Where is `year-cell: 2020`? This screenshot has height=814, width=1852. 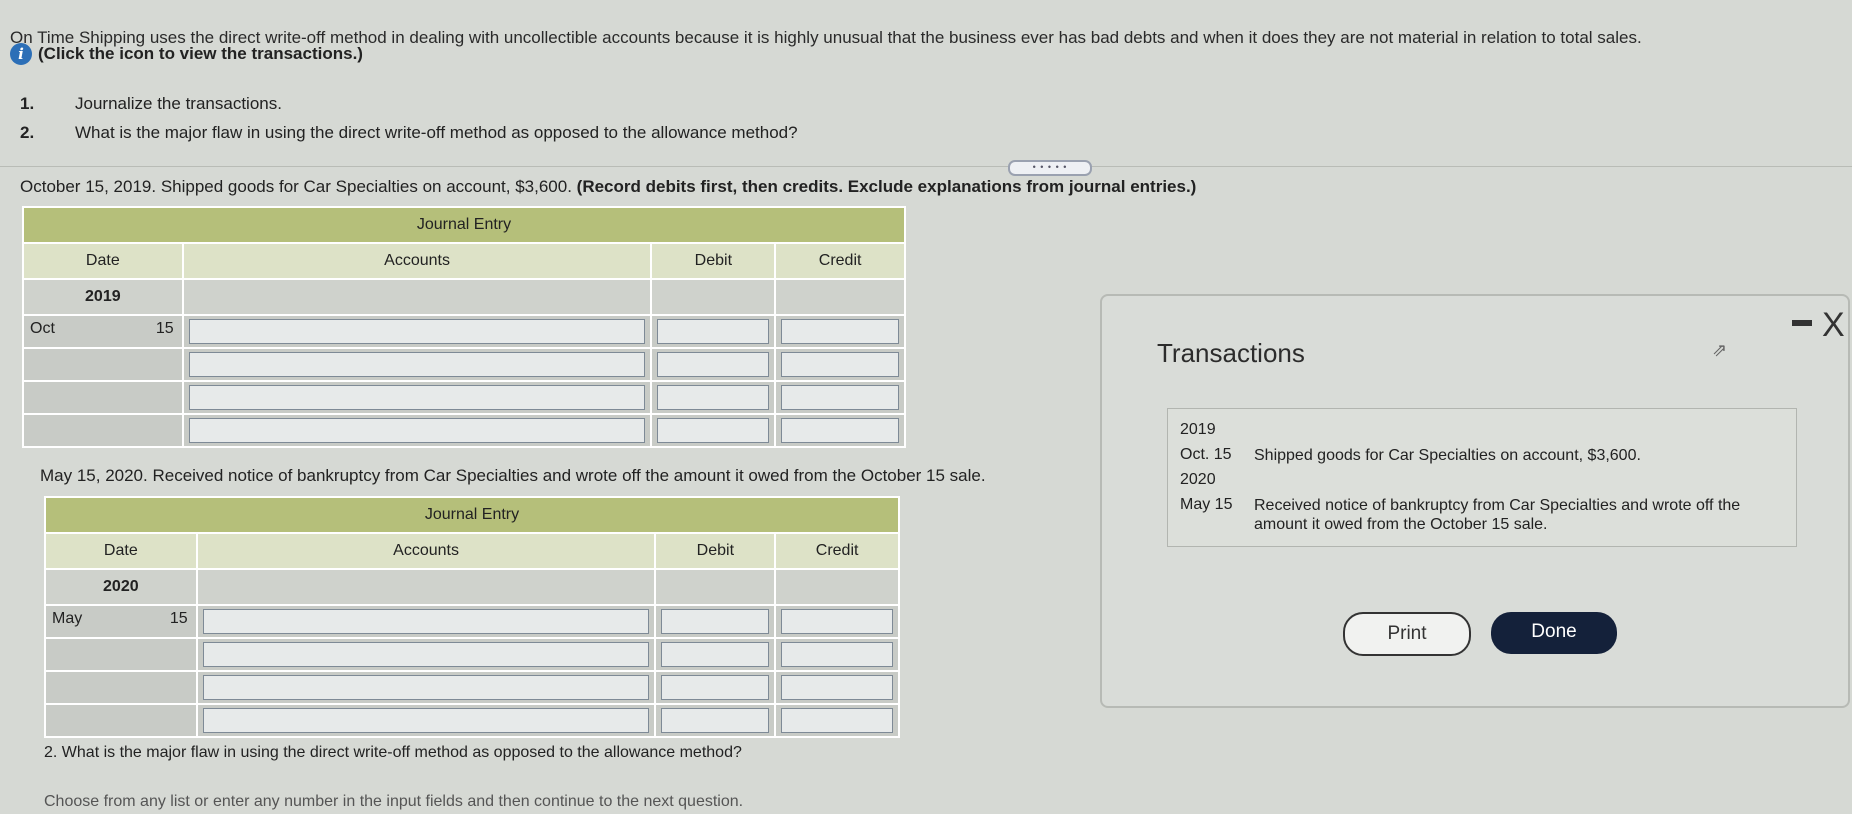 year-cell: 2020 is located at coordinates (121, 587).